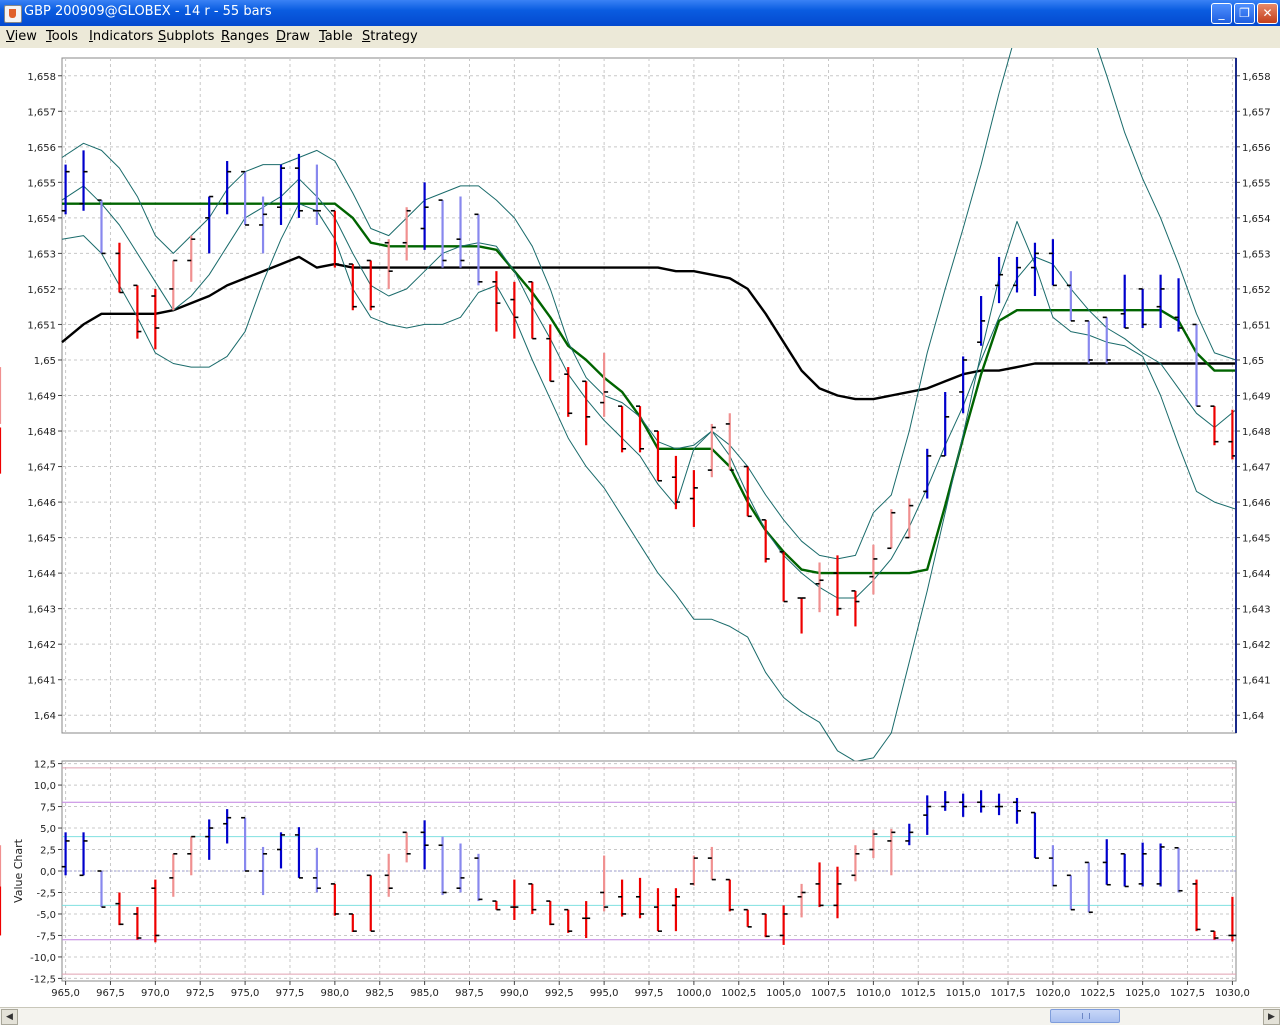 The width and height of the screenshot is (1280, 1025). Describe the element at coordinates (65, 993) in the screenshot. I see `xtick-label: 965,0` at that location.